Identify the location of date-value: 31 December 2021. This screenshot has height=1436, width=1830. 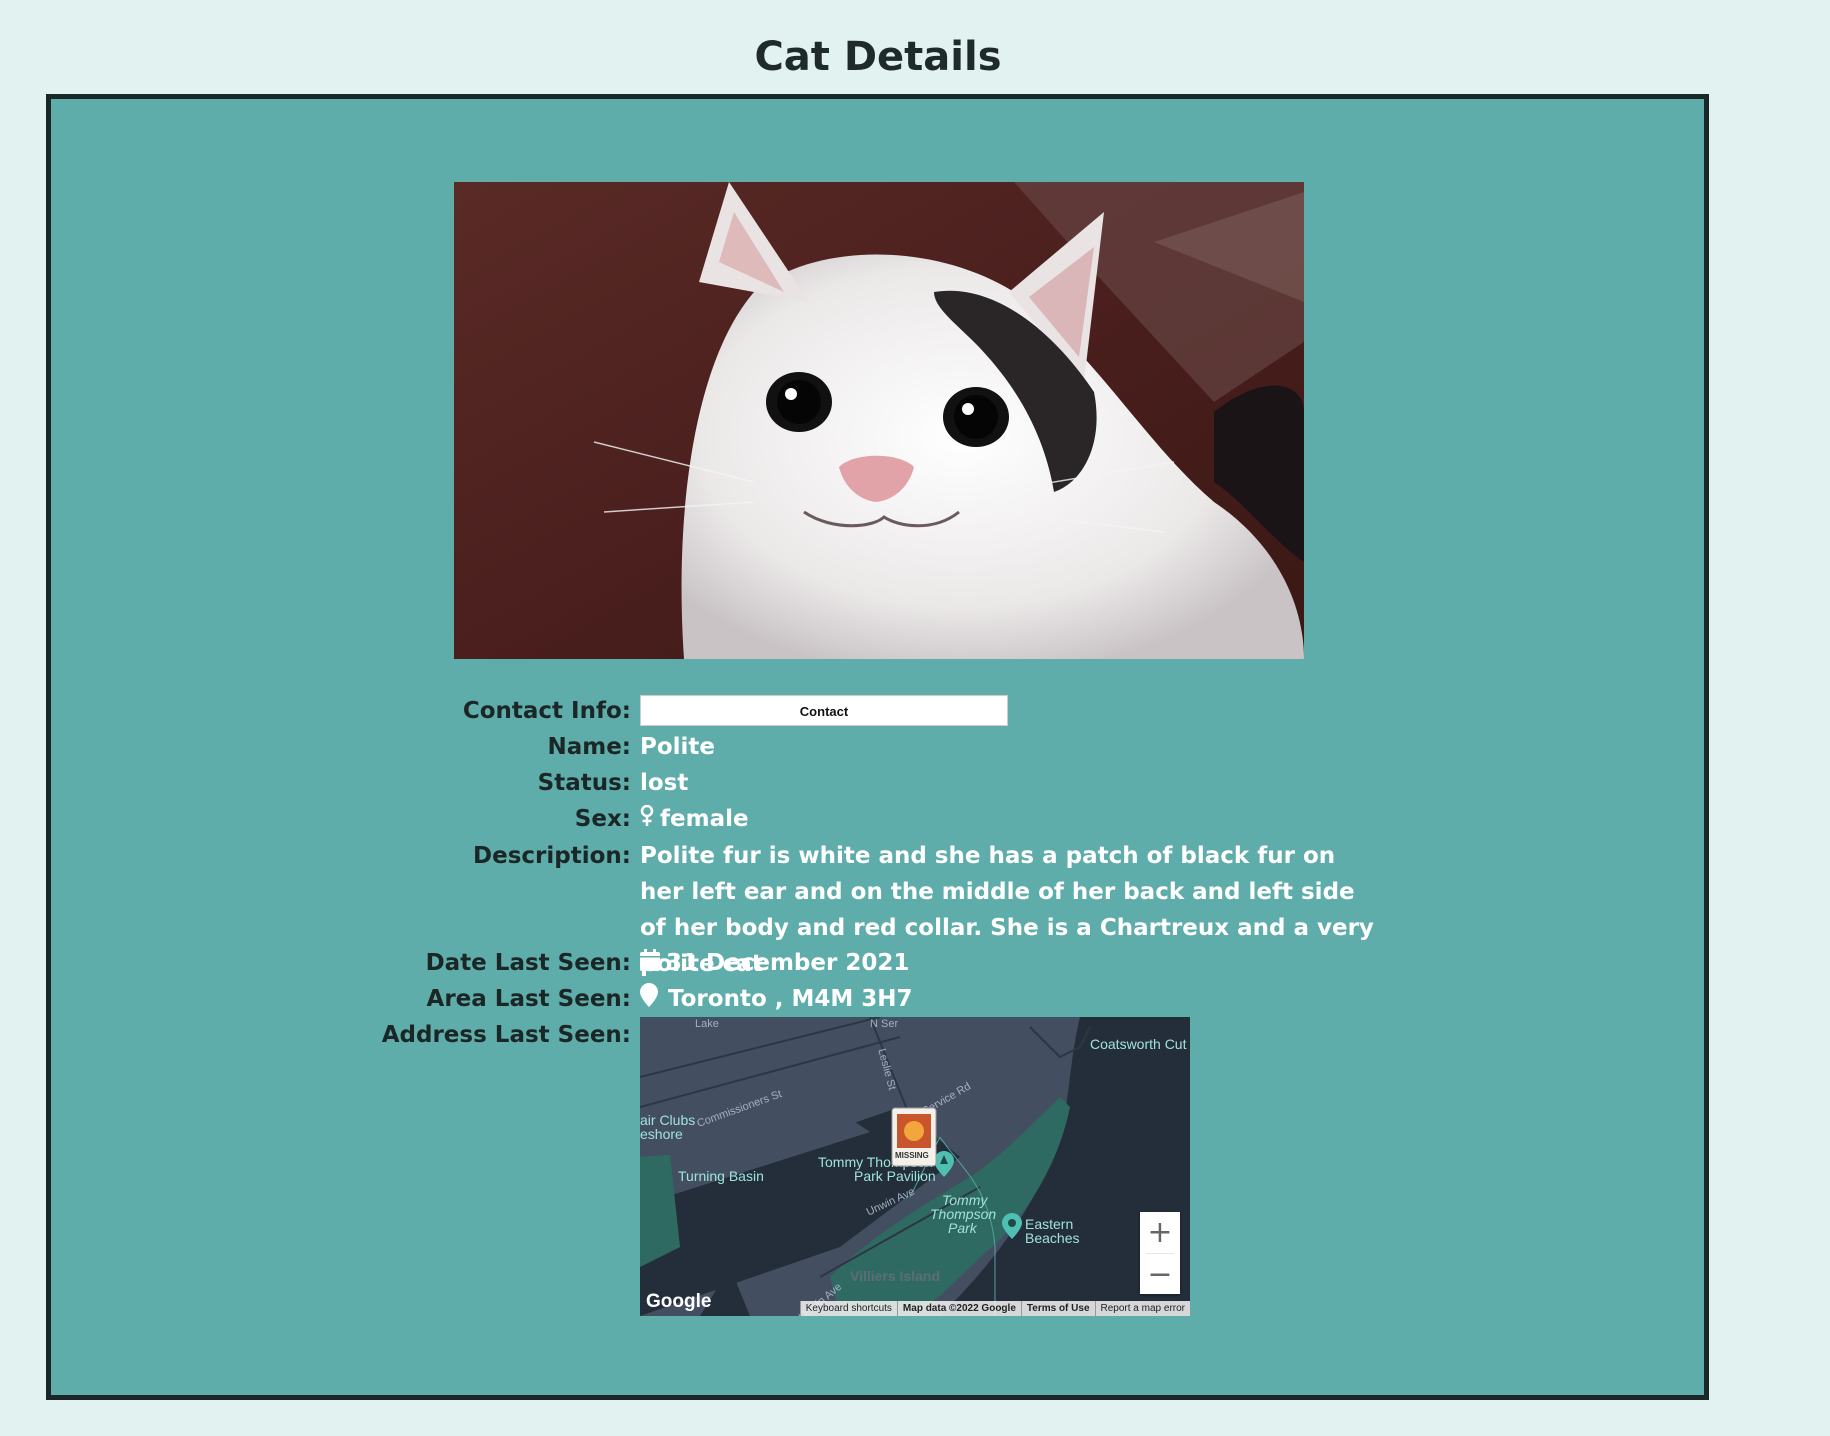
(774, 963).